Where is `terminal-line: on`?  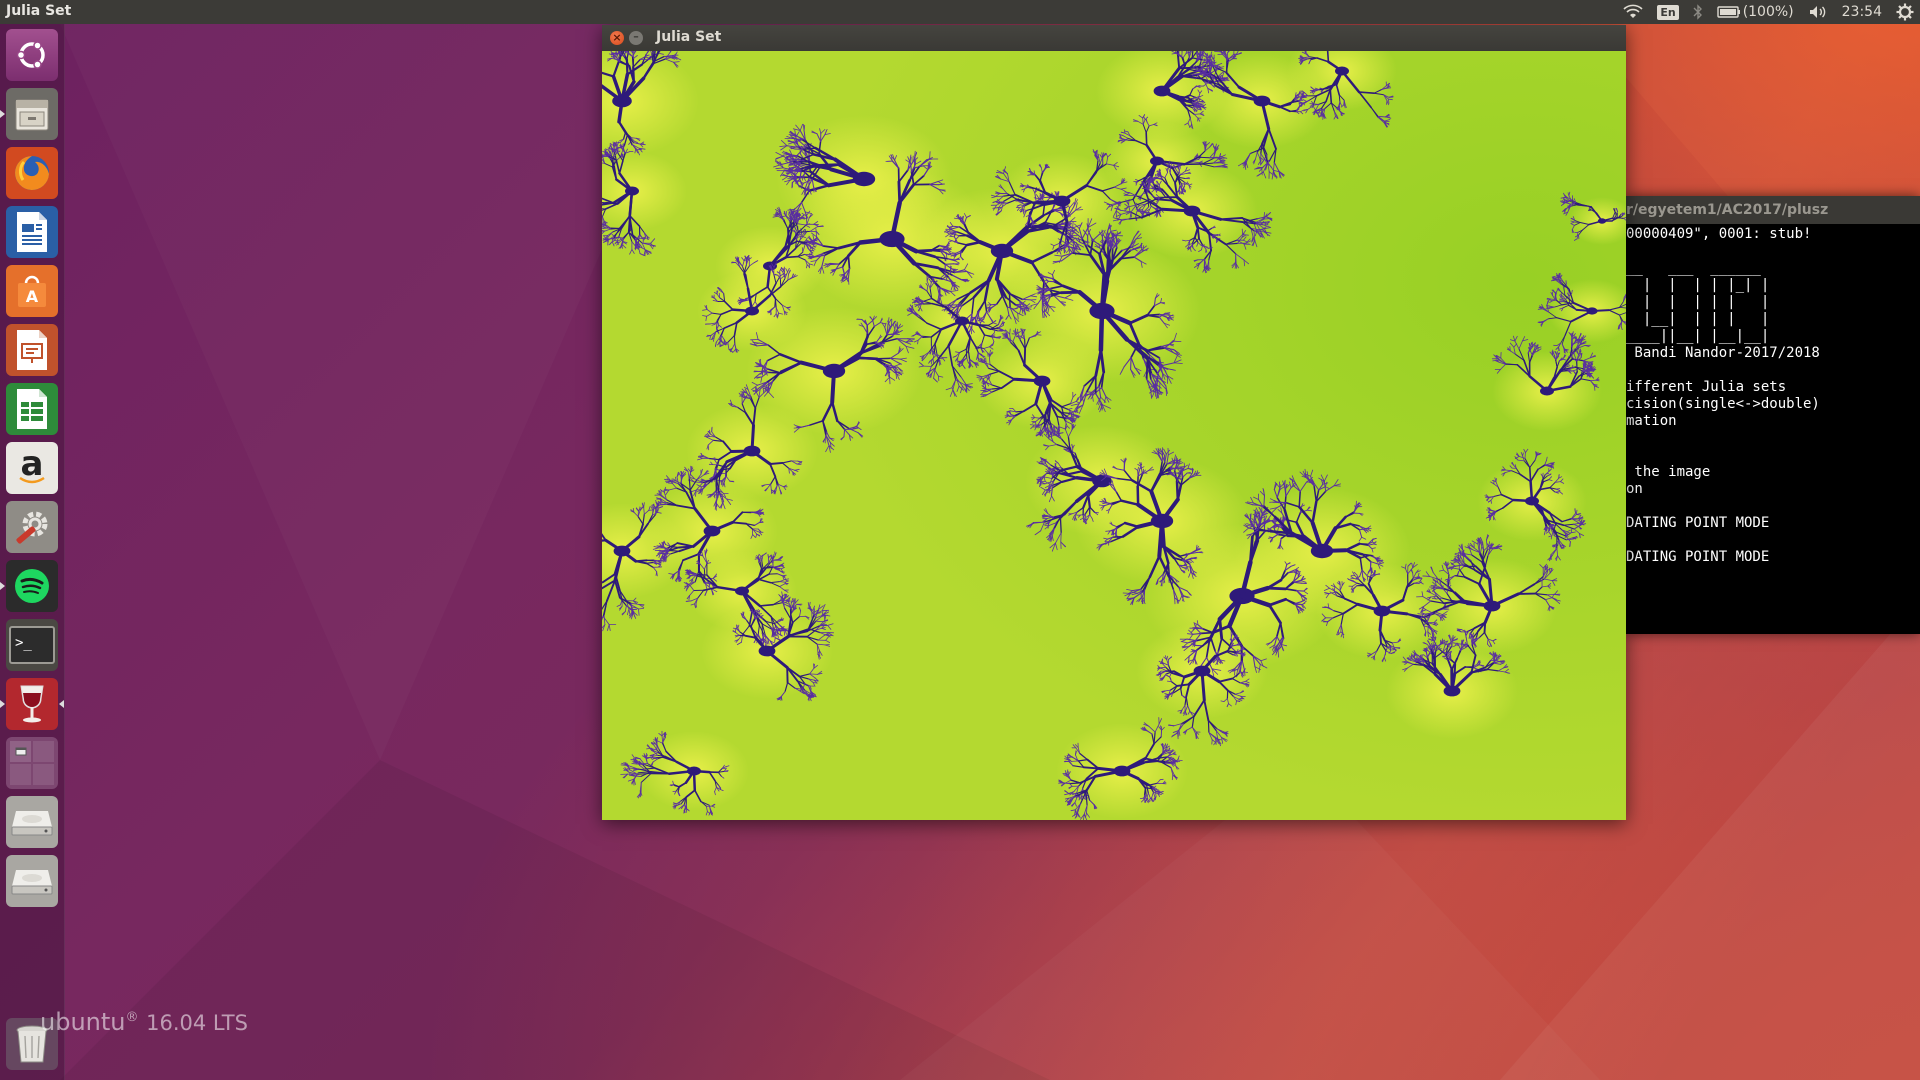 terminal-line: on is located at coordinates (1634, 489).